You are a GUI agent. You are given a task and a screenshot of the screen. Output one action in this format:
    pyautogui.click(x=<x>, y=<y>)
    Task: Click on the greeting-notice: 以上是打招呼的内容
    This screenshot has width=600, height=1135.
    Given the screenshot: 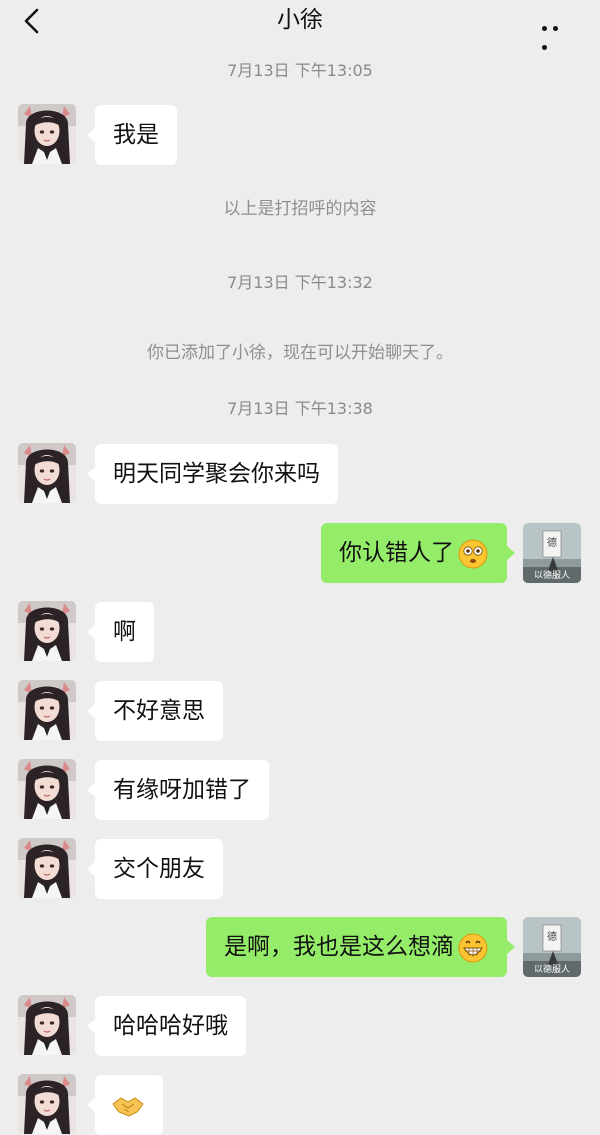 What is the action you would take?
    pyautogui.click(x=300, y=209)
    